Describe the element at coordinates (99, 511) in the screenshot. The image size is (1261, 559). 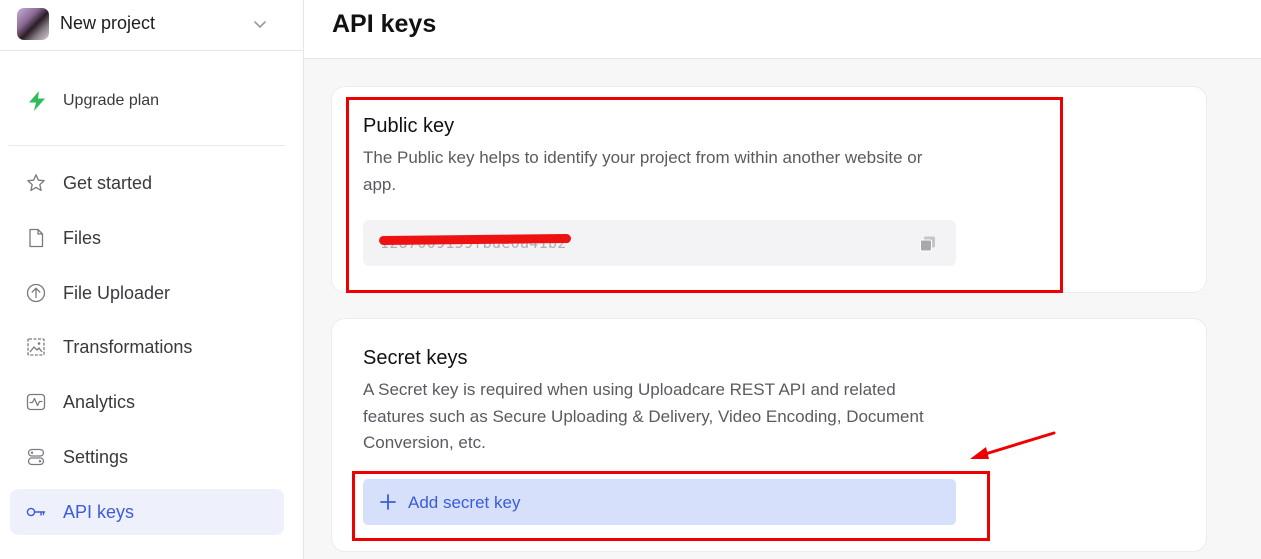
I see `sidebar-item-label: API keys` at that location.